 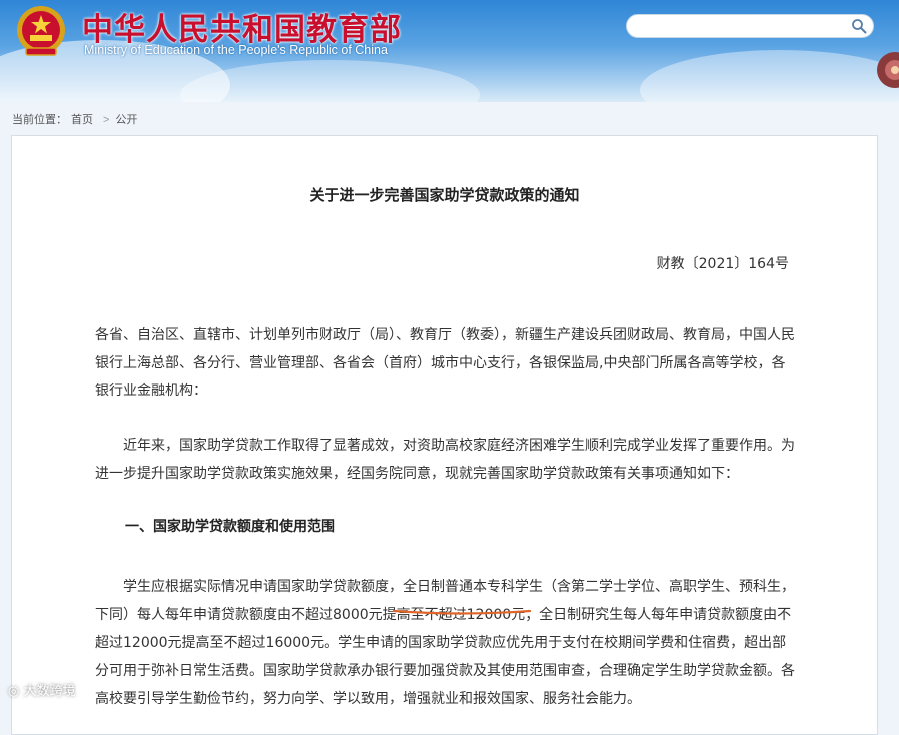 I want to click on breadcrumb-home: 首页, so click(x=82, y=120).